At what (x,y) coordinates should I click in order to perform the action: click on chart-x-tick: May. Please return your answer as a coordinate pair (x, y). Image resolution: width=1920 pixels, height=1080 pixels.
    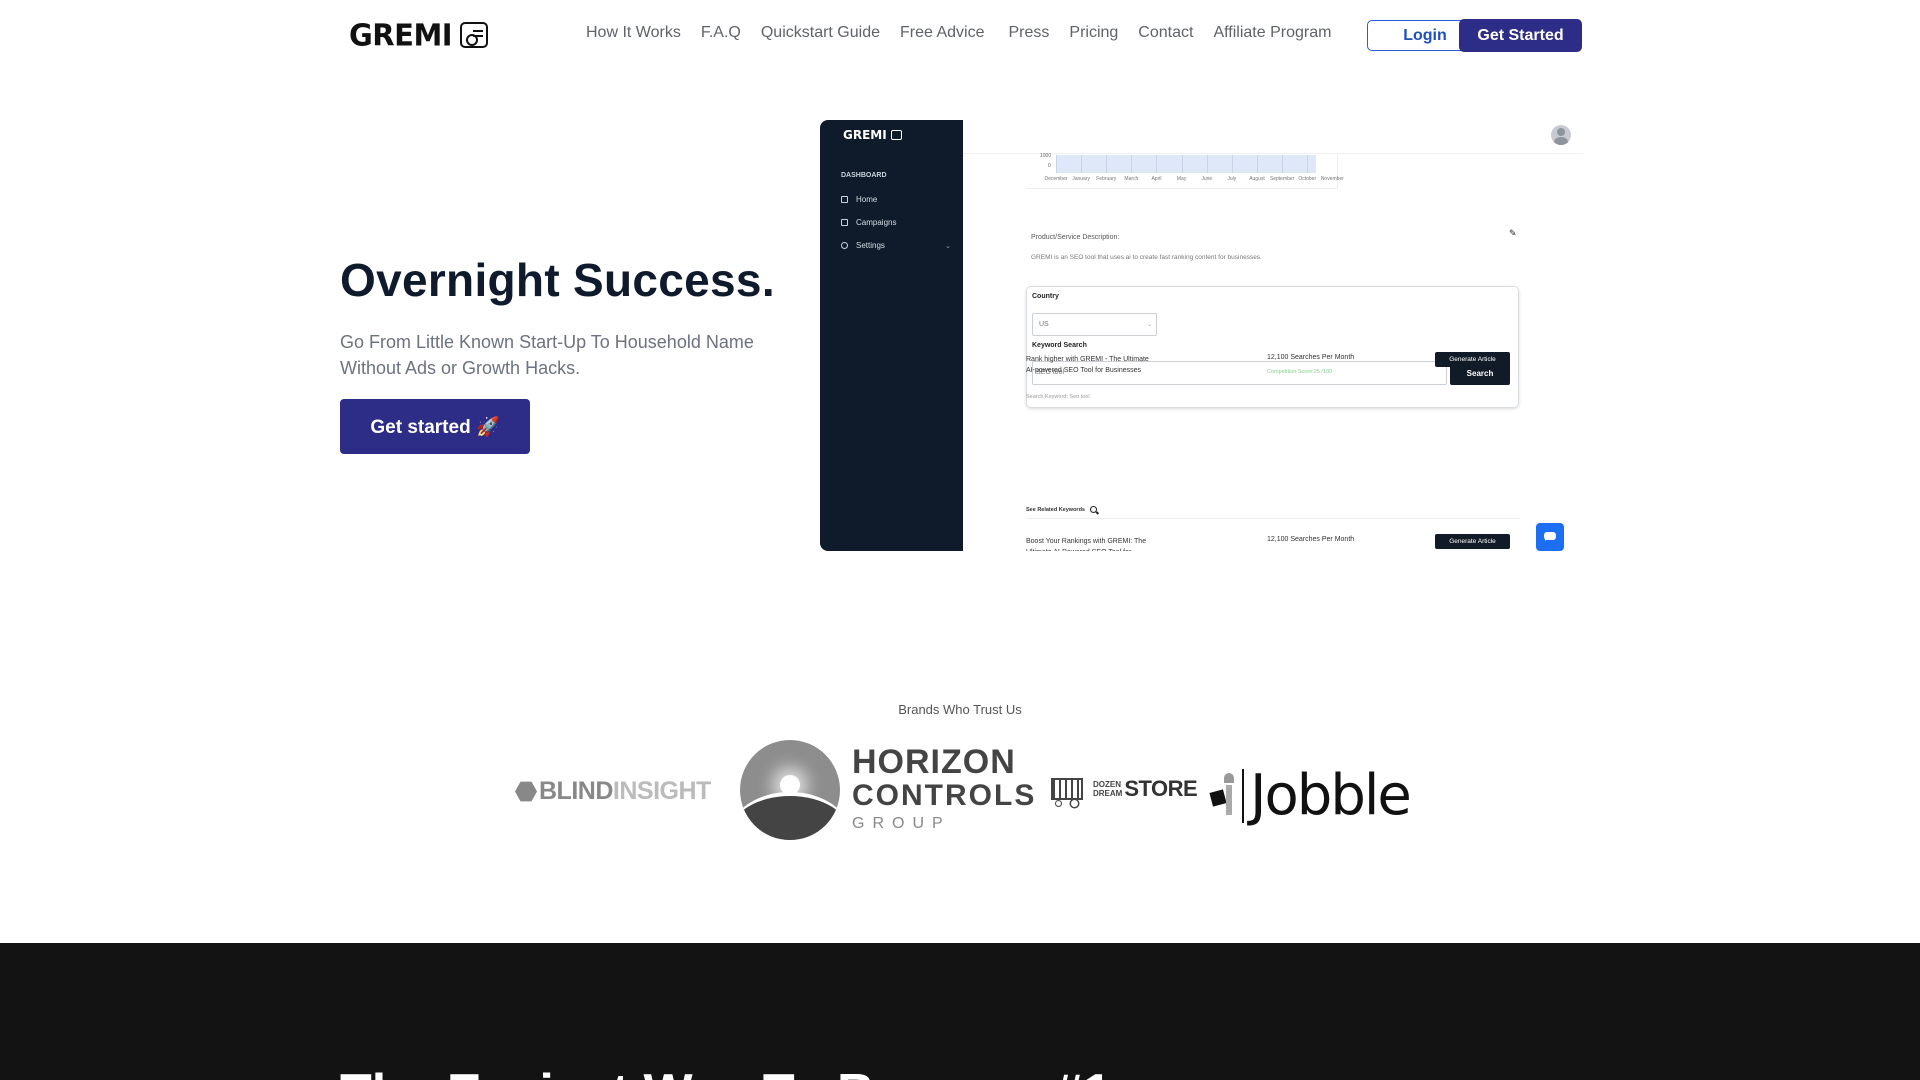
    Looking at the image, I should click on (1181, 179).